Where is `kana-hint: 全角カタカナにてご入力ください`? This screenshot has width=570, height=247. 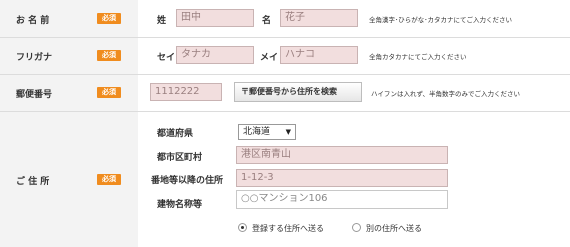 kana-hint: 全角カタカナにてご入力ください is located at coordinates (418, 57).